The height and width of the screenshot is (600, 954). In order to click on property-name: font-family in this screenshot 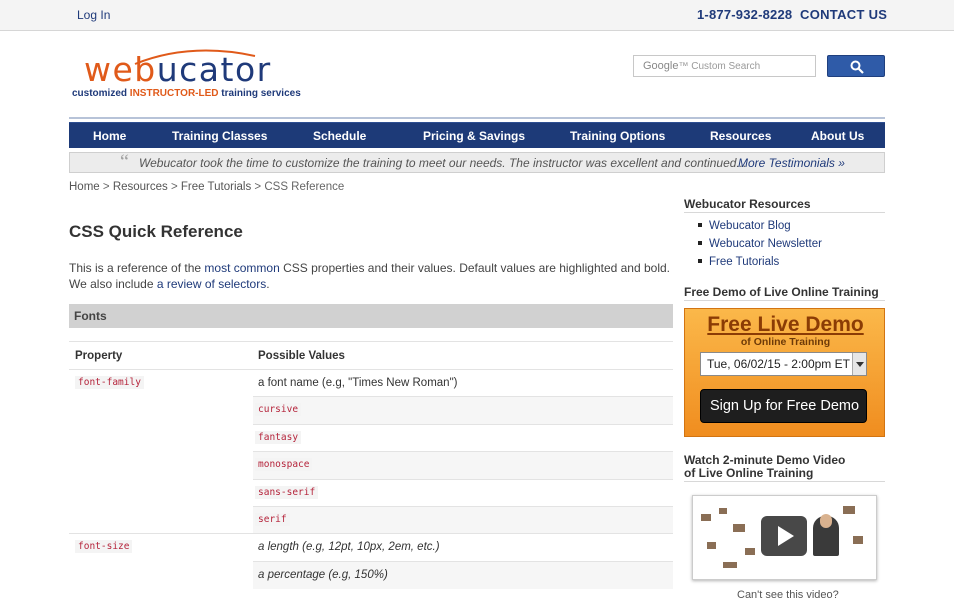, I will do `click(109, 382)`.